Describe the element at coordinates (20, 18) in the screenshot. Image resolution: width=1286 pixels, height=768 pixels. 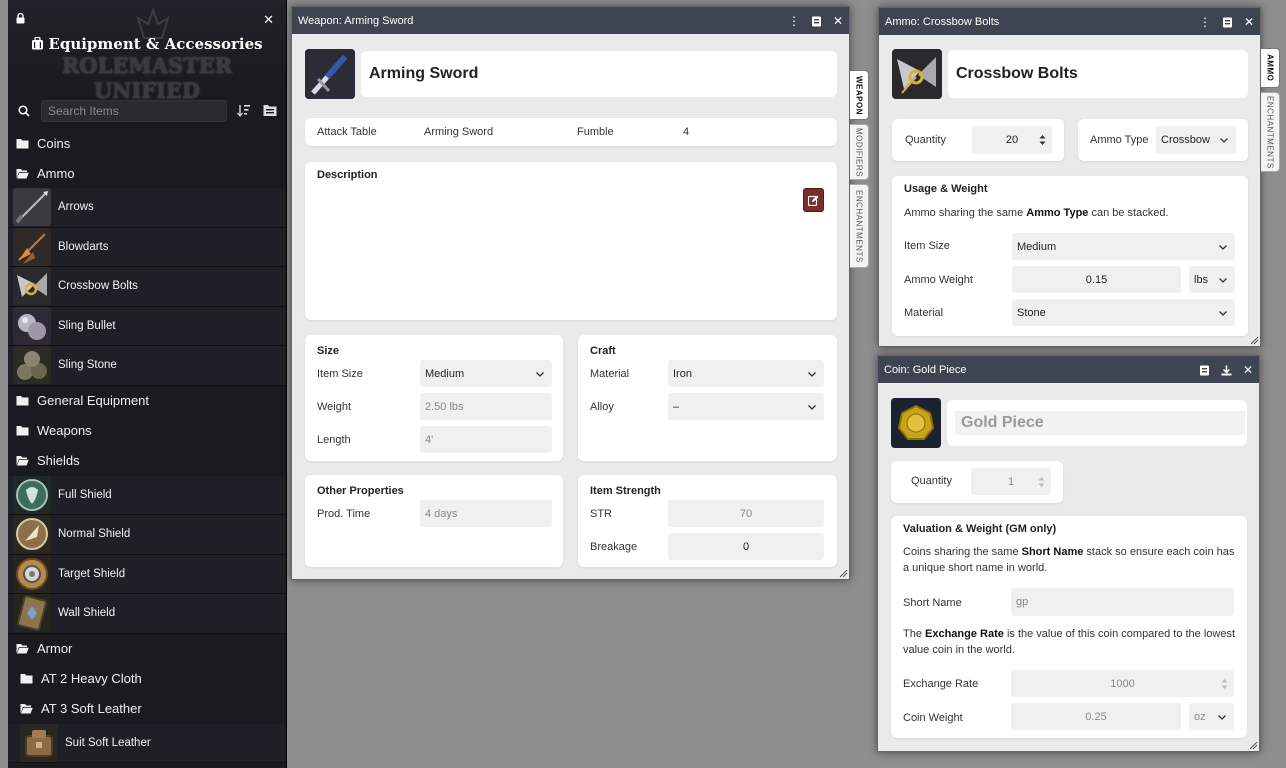
I see `lock-icon` at that location.